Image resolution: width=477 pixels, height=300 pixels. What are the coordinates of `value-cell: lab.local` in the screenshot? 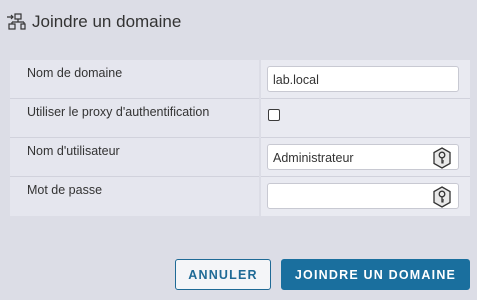 It's located at (365, 79).